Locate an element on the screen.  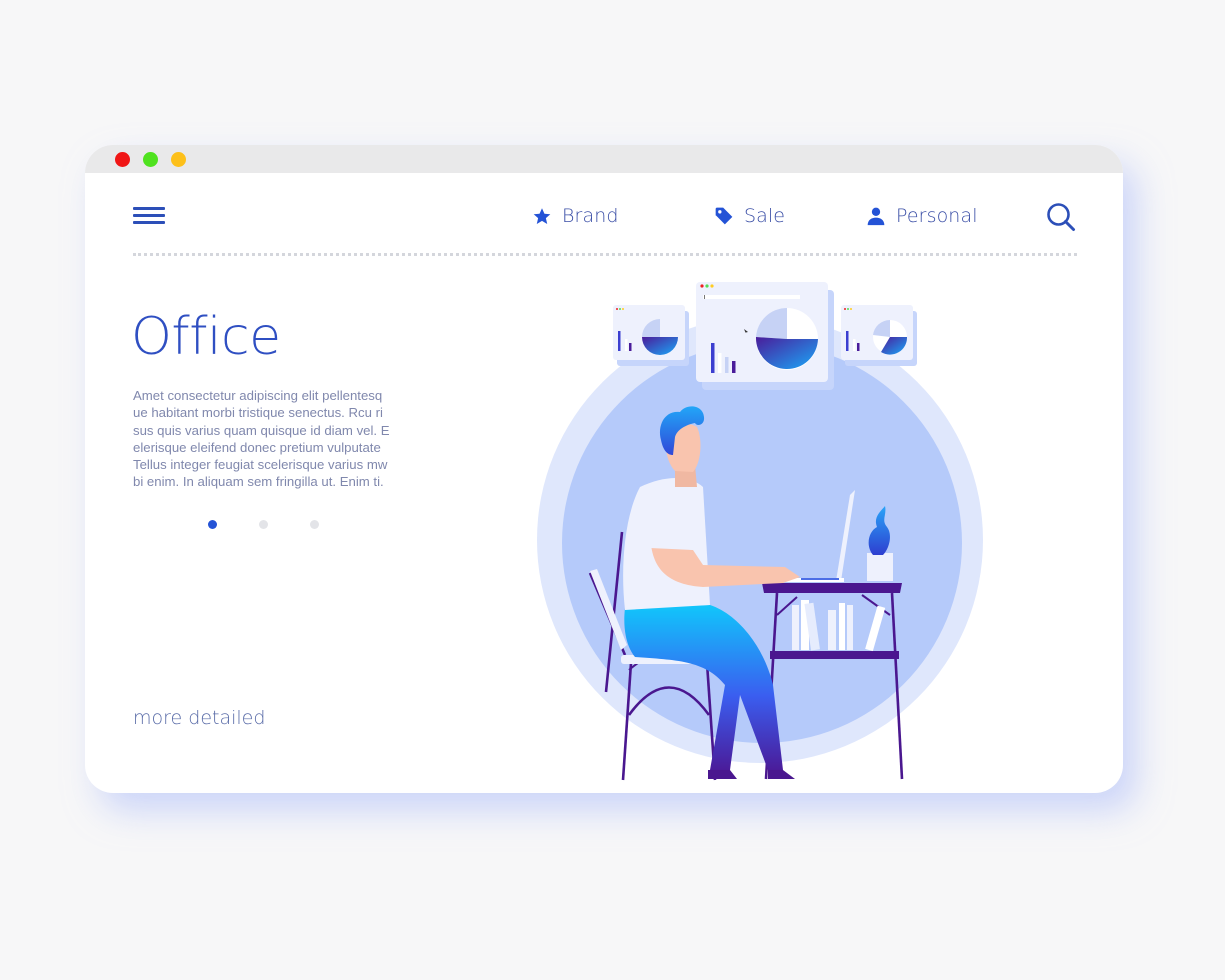
minimize-window-button is located at coordinates (178, 159).